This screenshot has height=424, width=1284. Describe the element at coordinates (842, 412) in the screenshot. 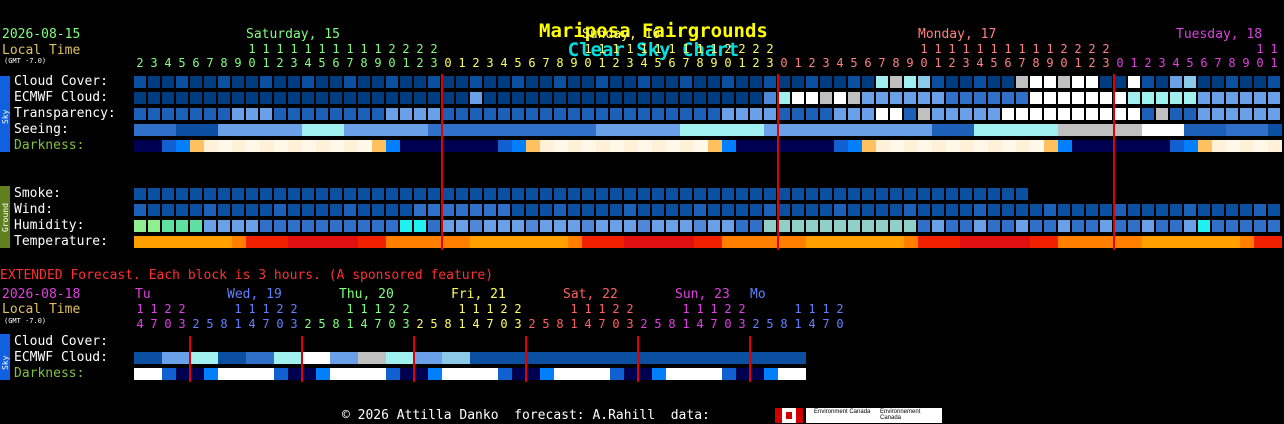

I see `logo-text-1: Environment Canada` at that location.